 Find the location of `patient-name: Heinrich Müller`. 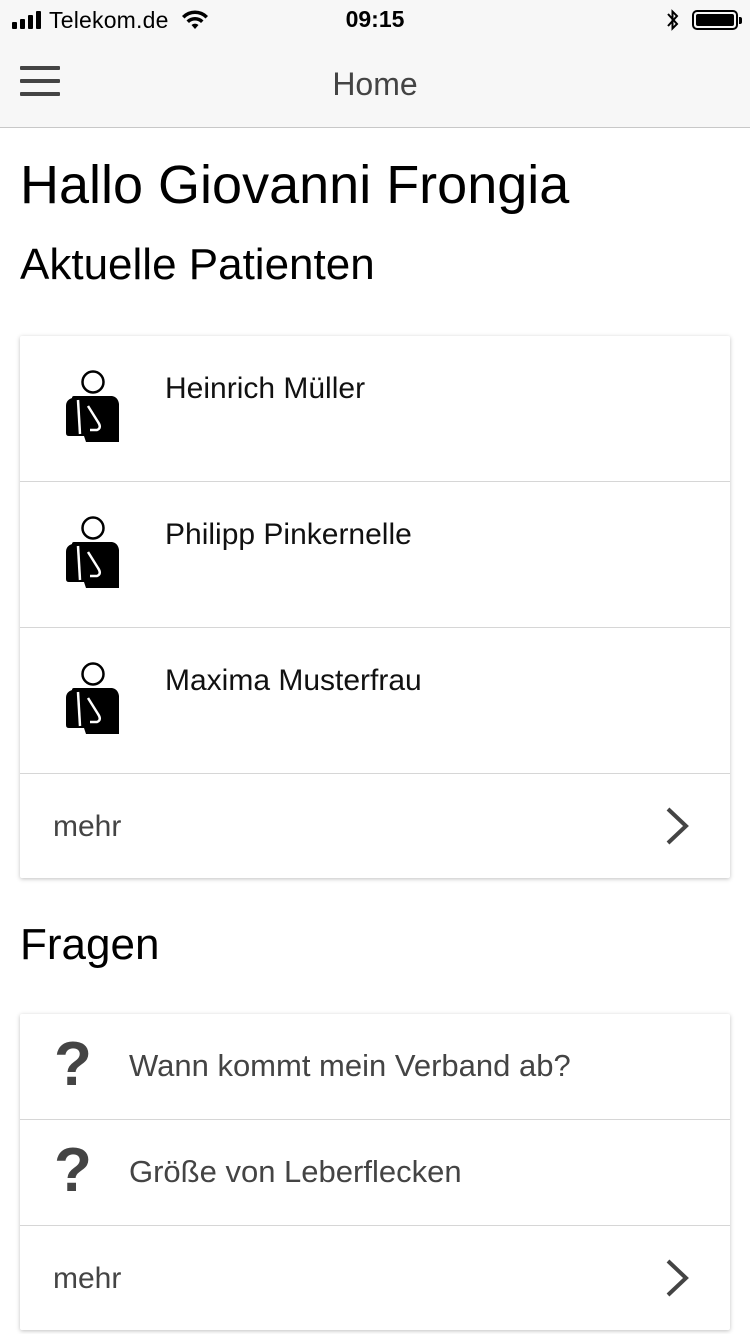

patient-name: Heinrich Müller is located at coordinates (265, 388).